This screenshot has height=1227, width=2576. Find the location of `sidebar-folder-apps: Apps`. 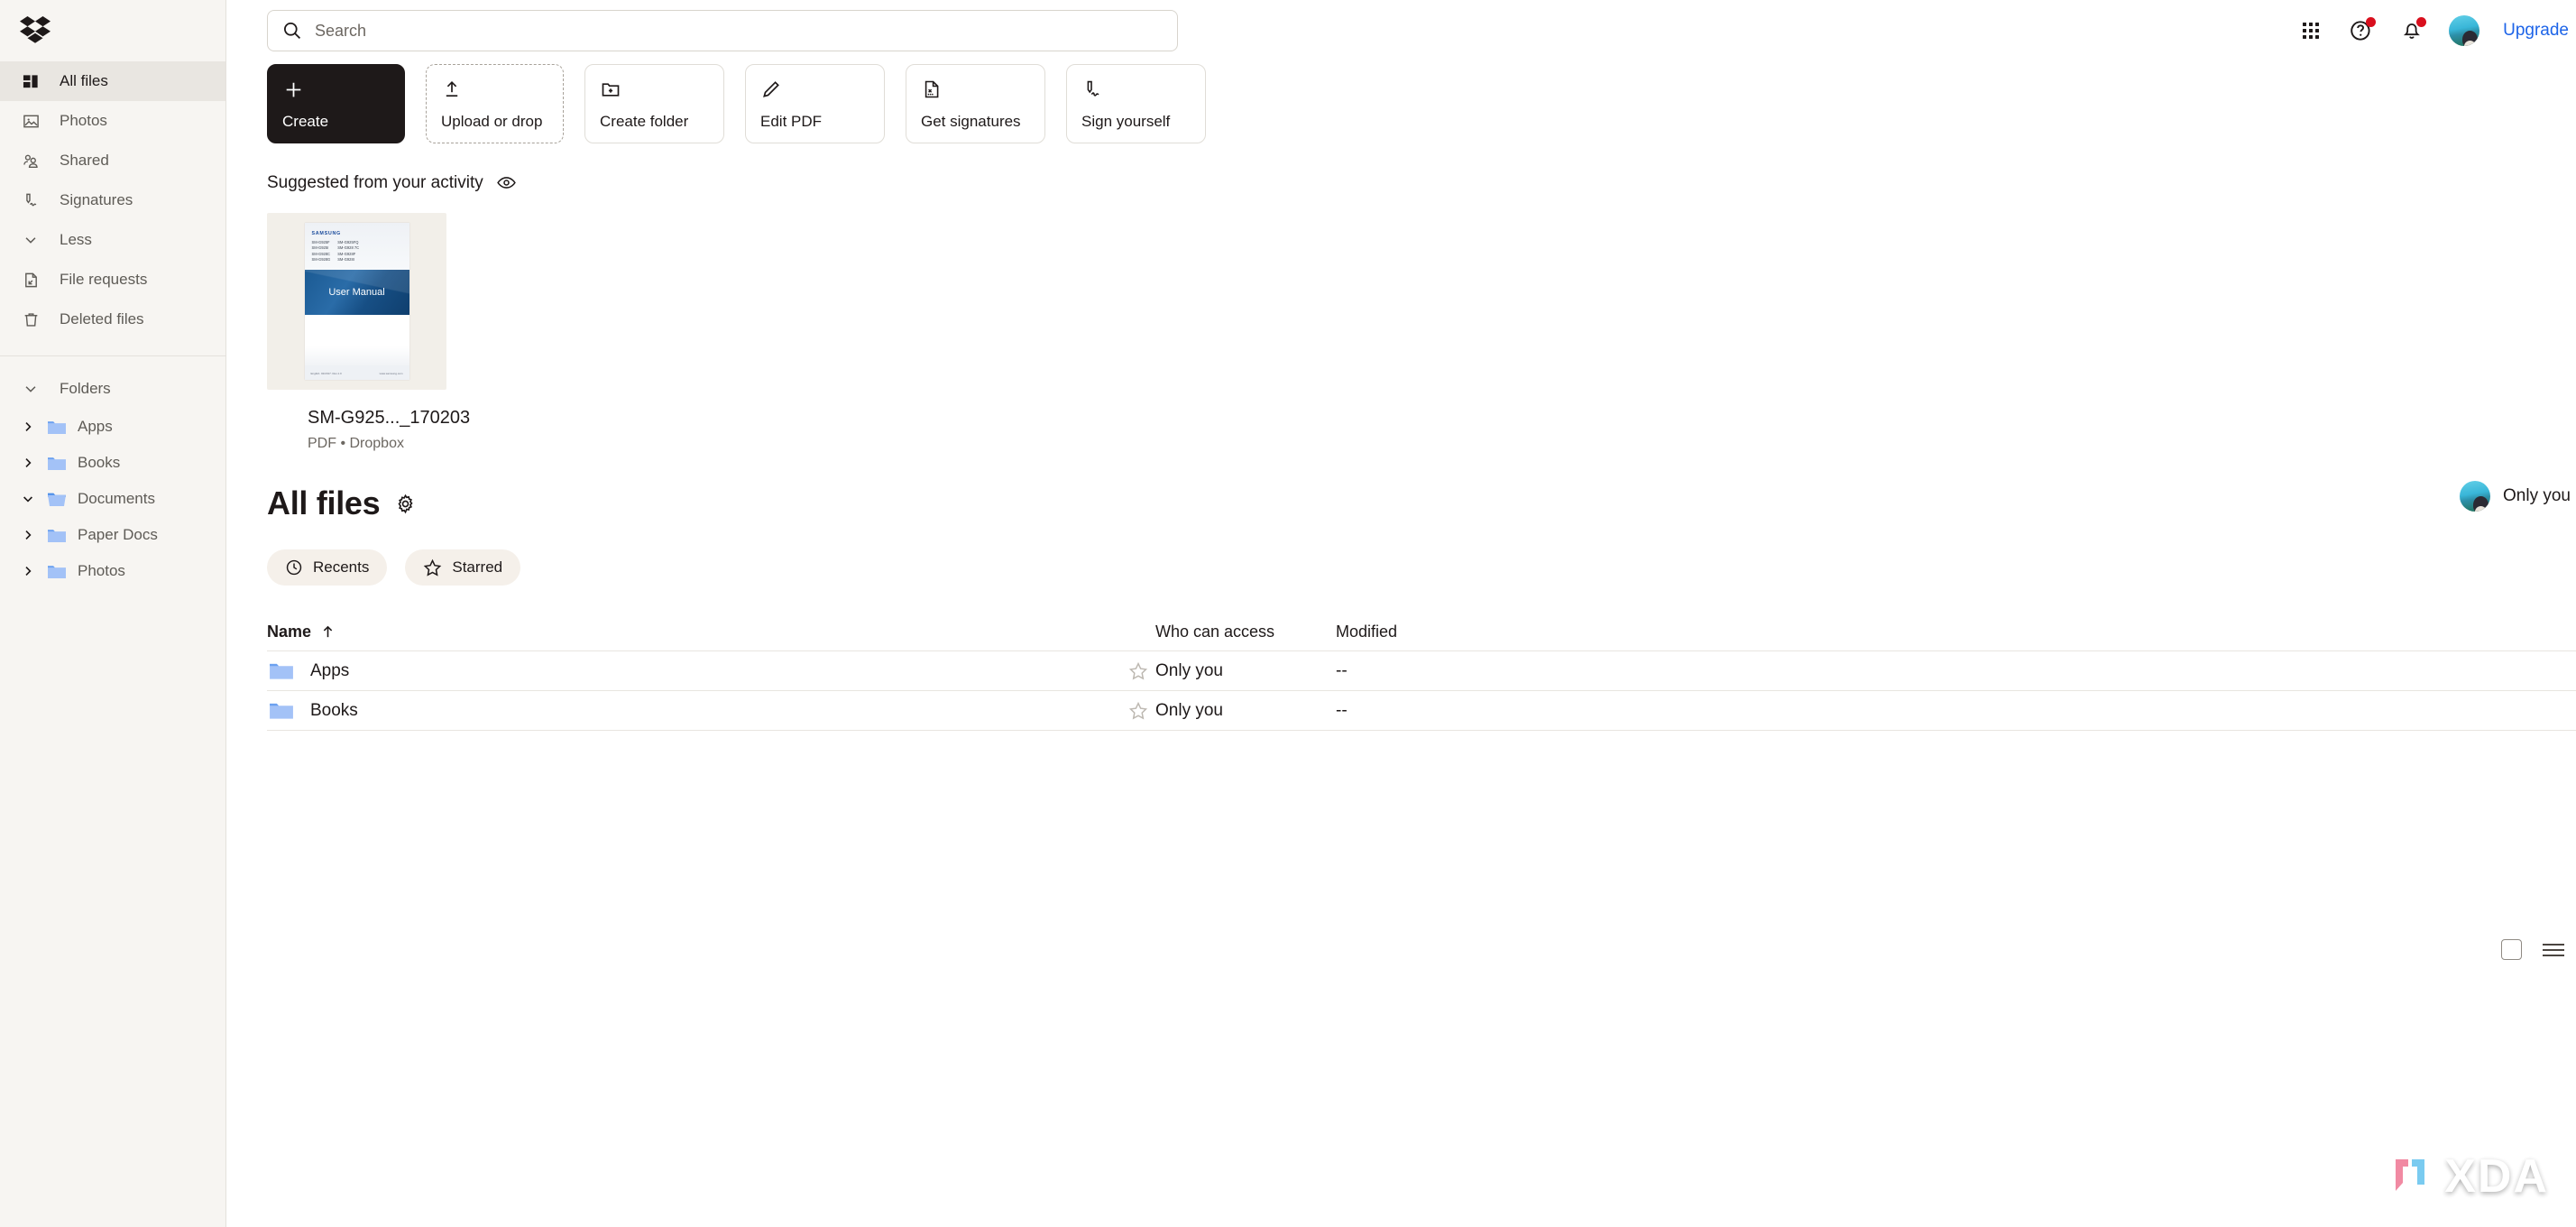

sidebar-folder-apps: Apps is located at coordinates (112, 427).